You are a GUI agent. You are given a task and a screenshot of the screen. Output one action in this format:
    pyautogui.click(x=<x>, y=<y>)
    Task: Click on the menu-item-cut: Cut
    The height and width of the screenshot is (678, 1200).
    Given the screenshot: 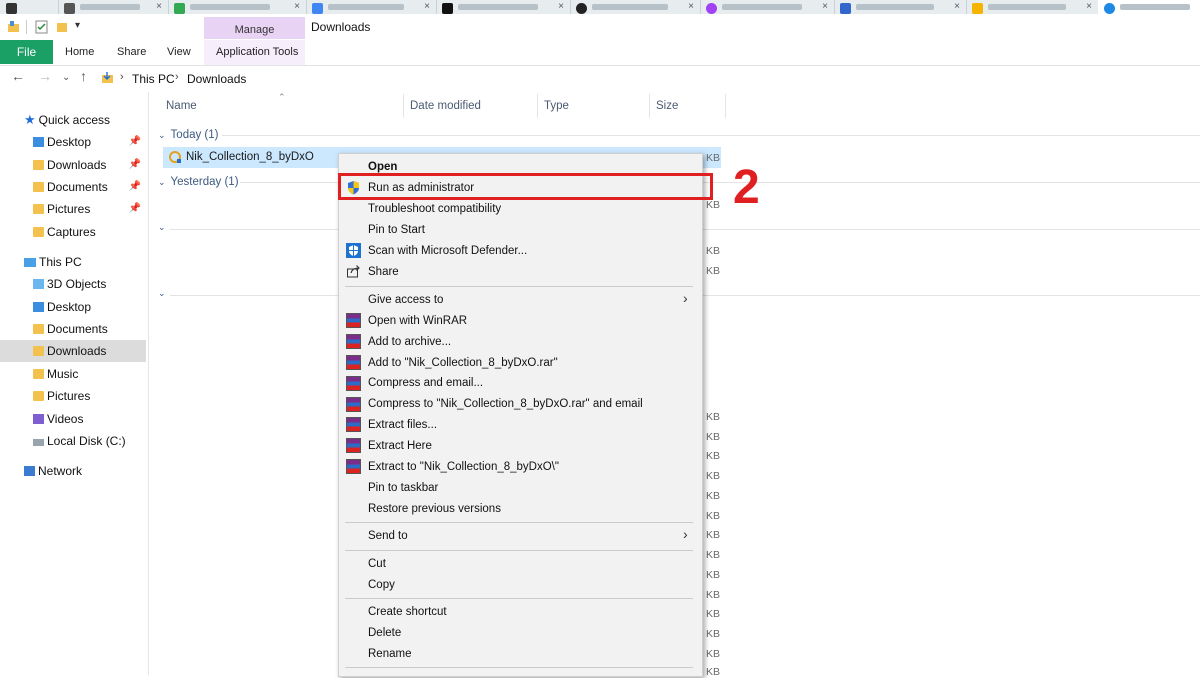 What is the action you would take?
    pyautogui.click(x=377, y=564)
    